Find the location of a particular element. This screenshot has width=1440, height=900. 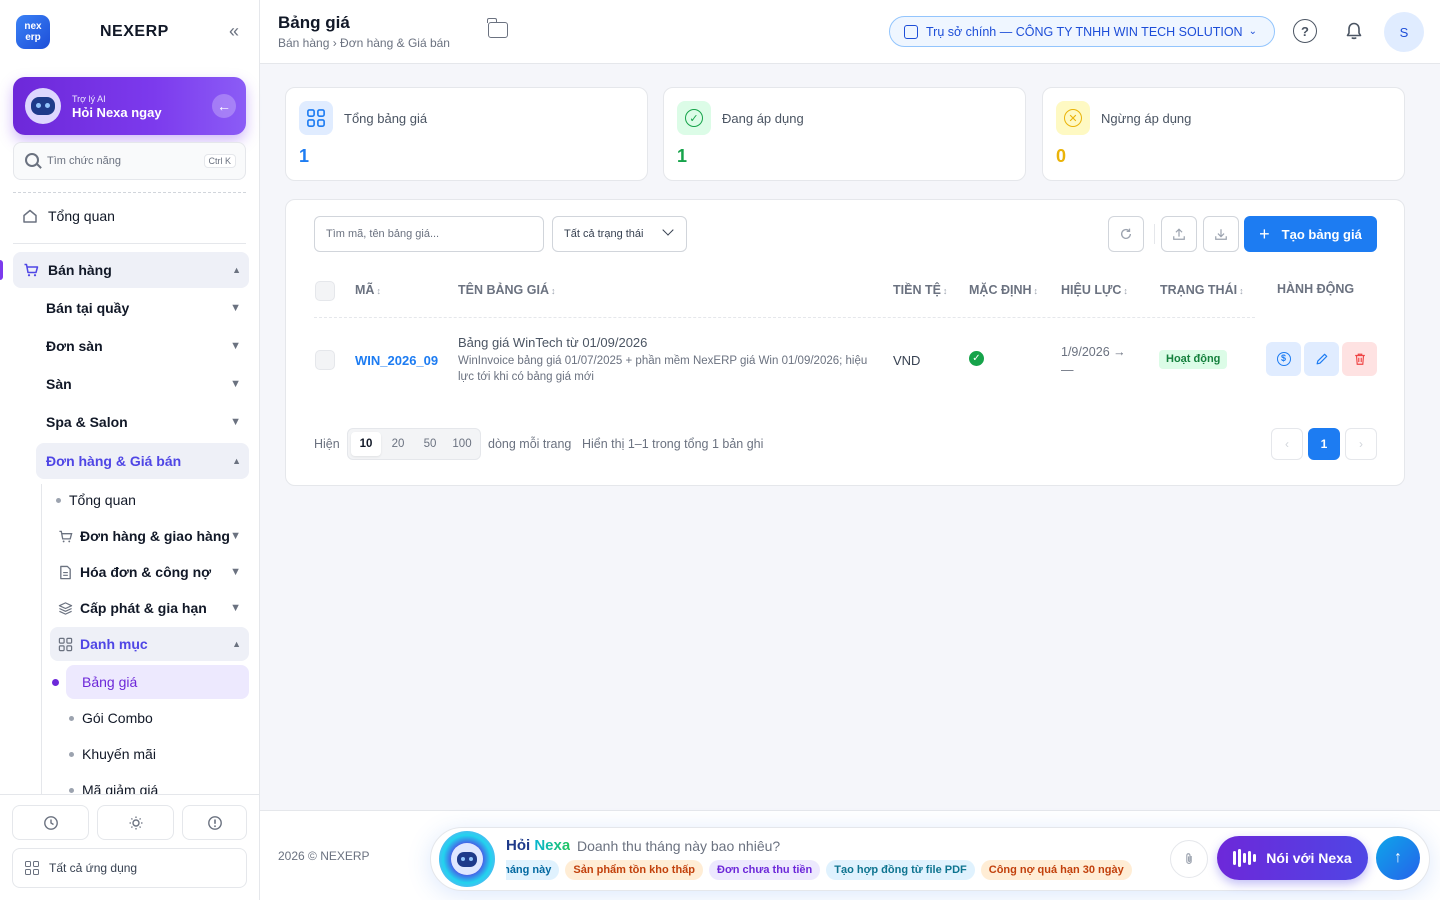

nav-orders-delivery: Đơn hàng & giao hàng ▼ is located at coordinates (152, 536).